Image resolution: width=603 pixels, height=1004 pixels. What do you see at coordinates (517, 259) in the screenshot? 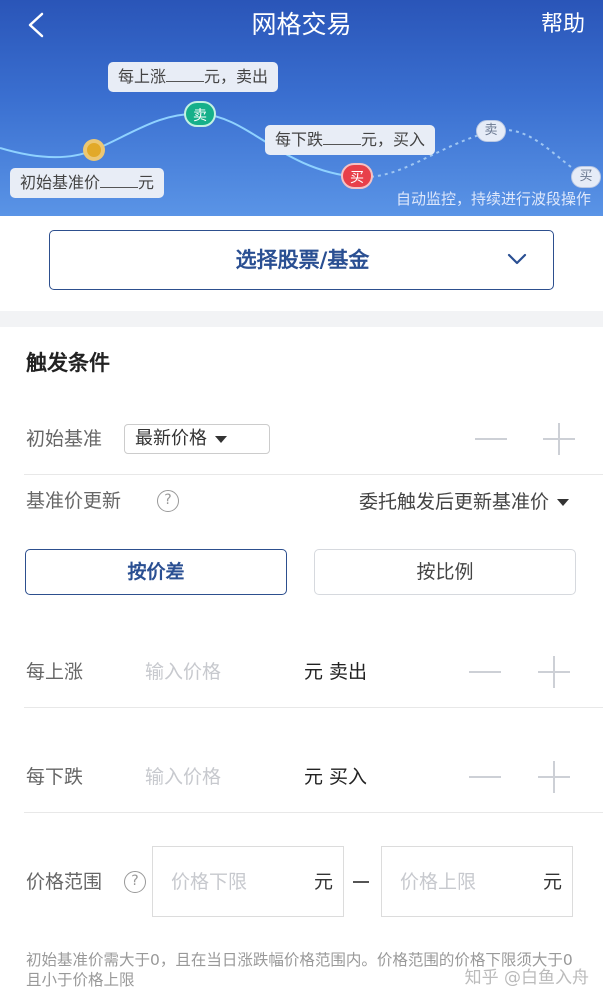
I see `chevron-down-icon` at bounding box center [517, 259].